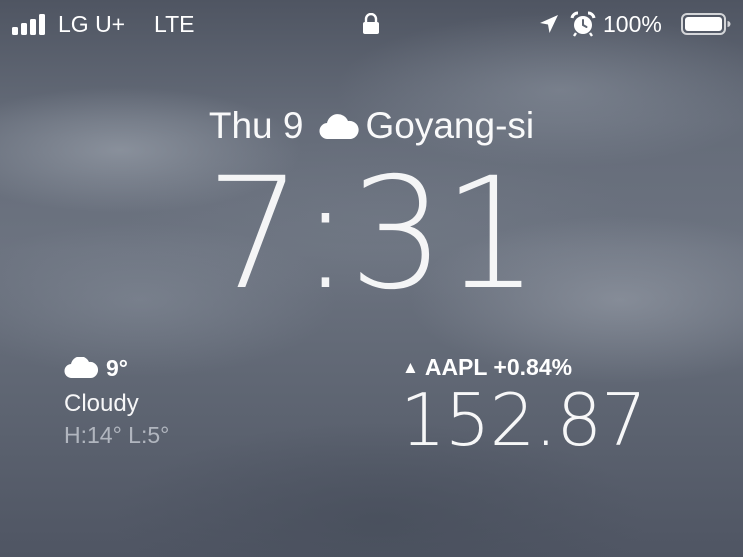 Image resolution: width=743 pixels, height=557 pixels. I want to click on carrier-label: LG U+, so click(92, 24).